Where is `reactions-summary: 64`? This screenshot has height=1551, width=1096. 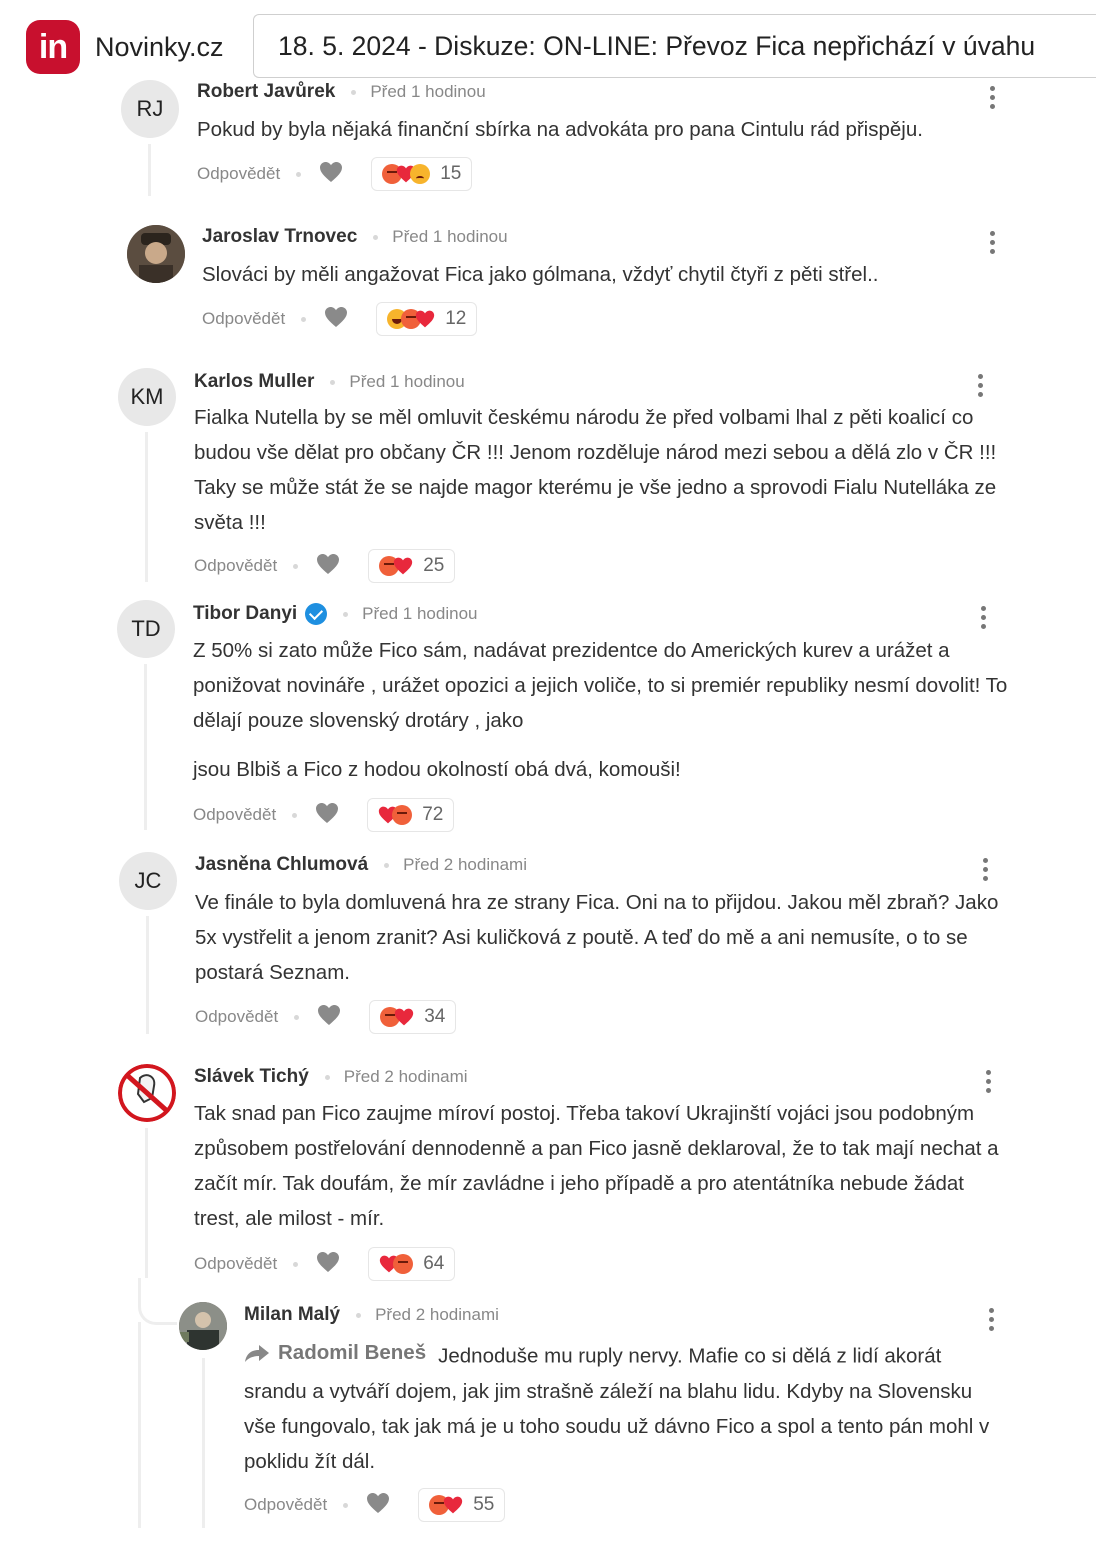
reactions-summary: 64 is located at coordinates (412, 1264).